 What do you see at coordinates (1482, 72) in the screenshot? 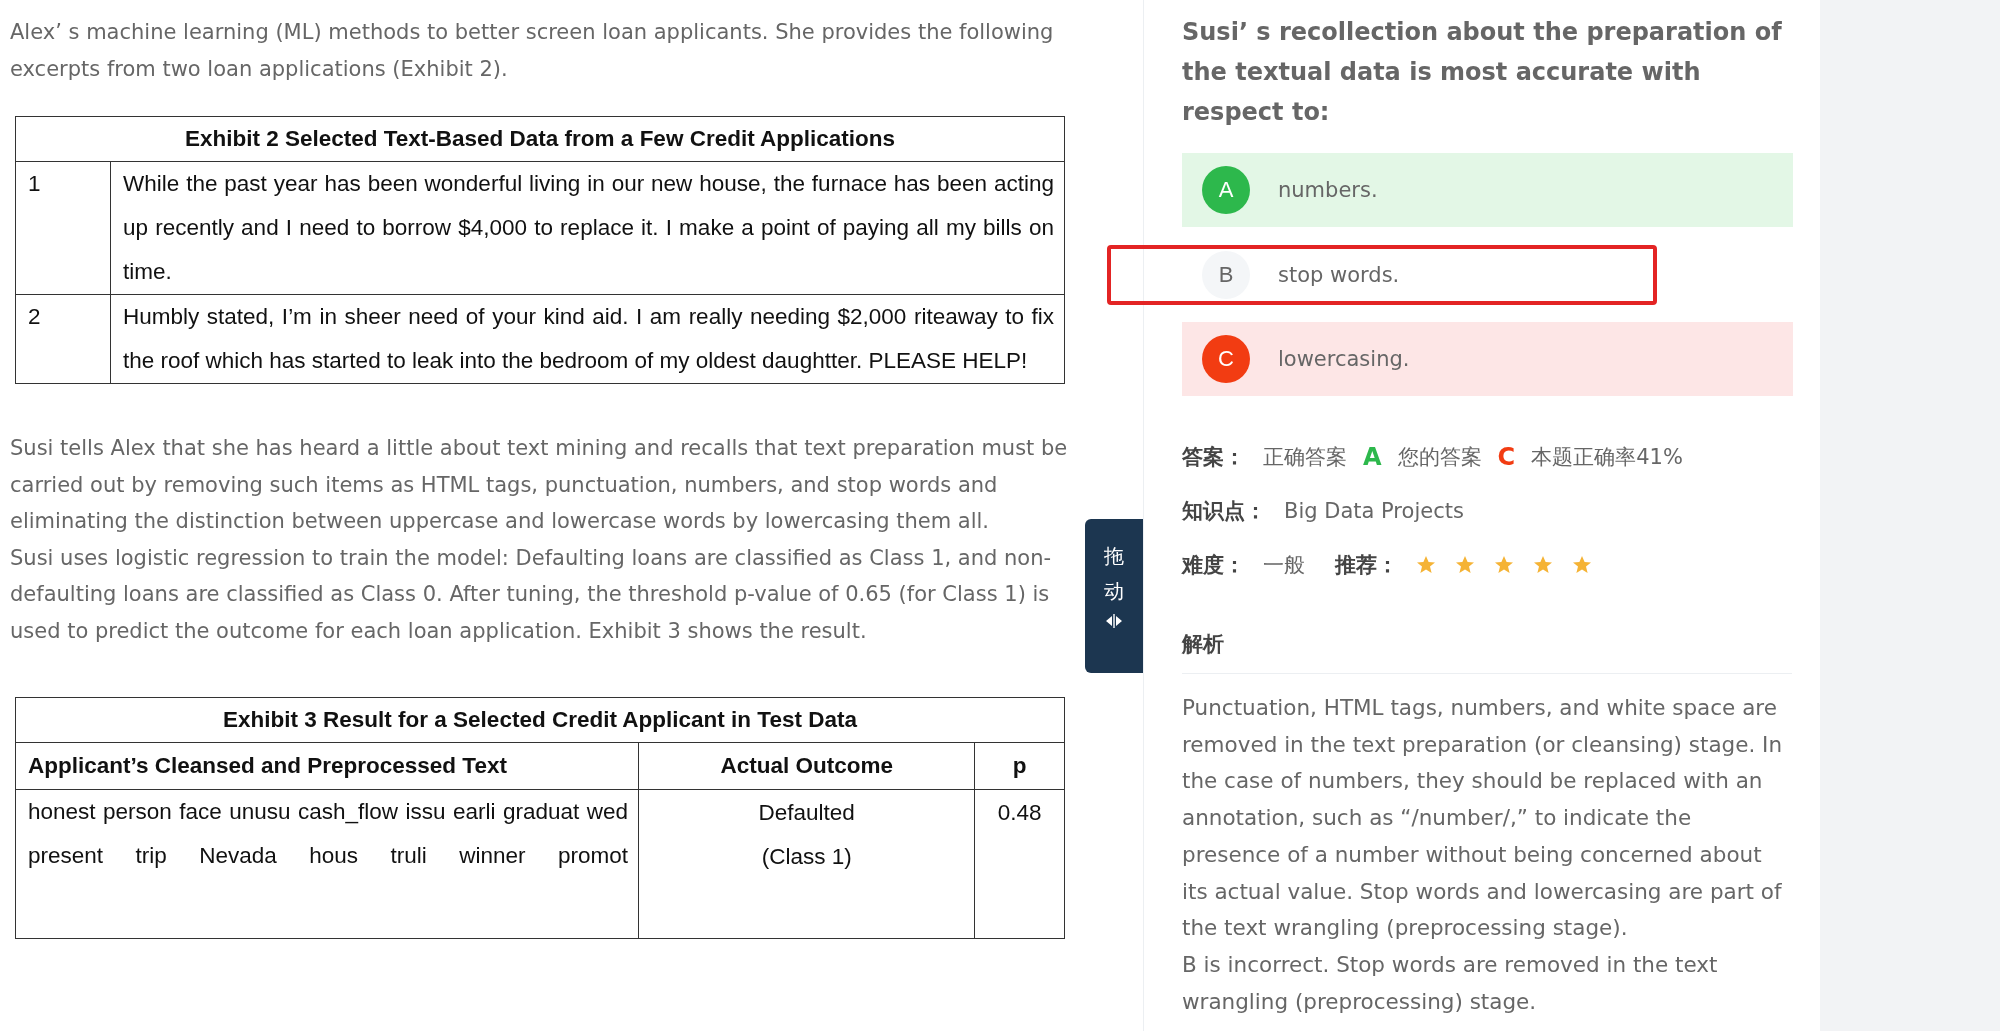
I see `question-text: Susi’ s recollection about the preparation of the textual data is most accurate with respect to:` at bounding box center [1482, 72].